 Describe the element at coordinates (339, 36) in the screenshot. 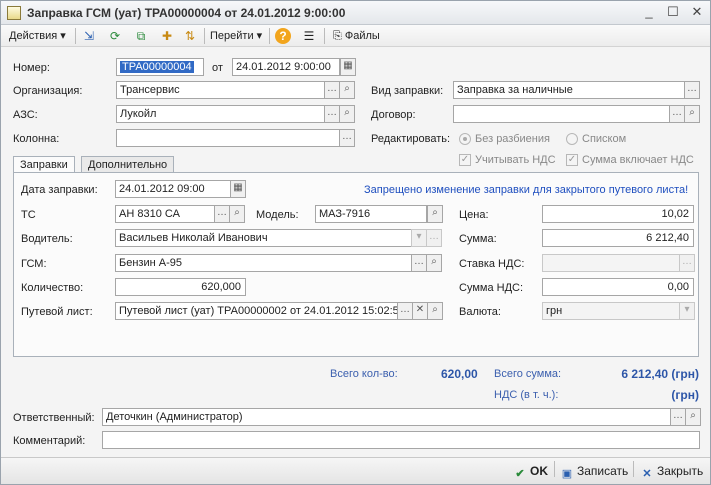

I see `paperclip-icon: ⎘` at that location.